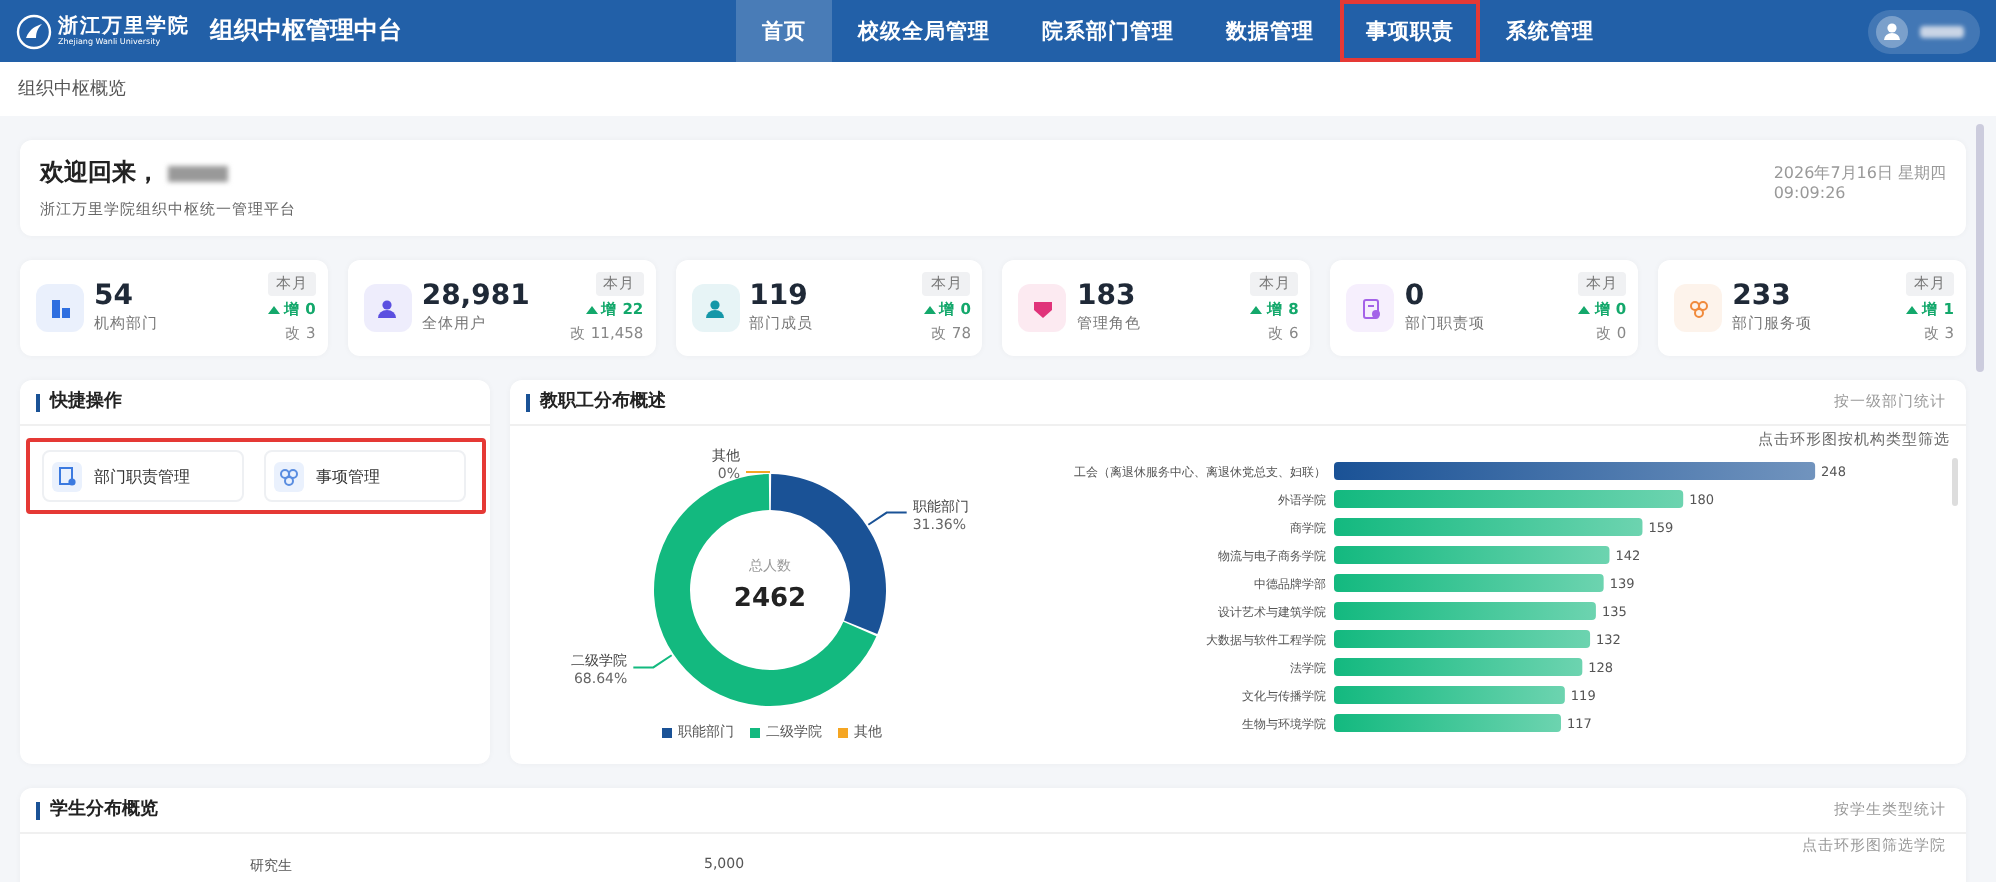 This screenshot has height=882, width=1996. I want to click on stat-value: 119, so click(779, 296).